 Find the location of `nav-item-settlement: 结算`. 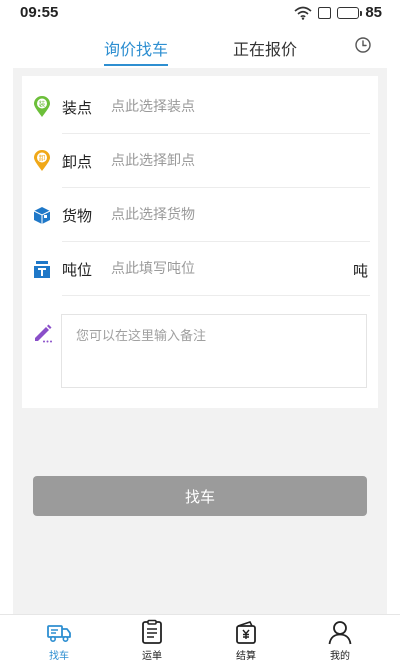

nav-item-settlement: 结算 is located at coordinates (246, 640).